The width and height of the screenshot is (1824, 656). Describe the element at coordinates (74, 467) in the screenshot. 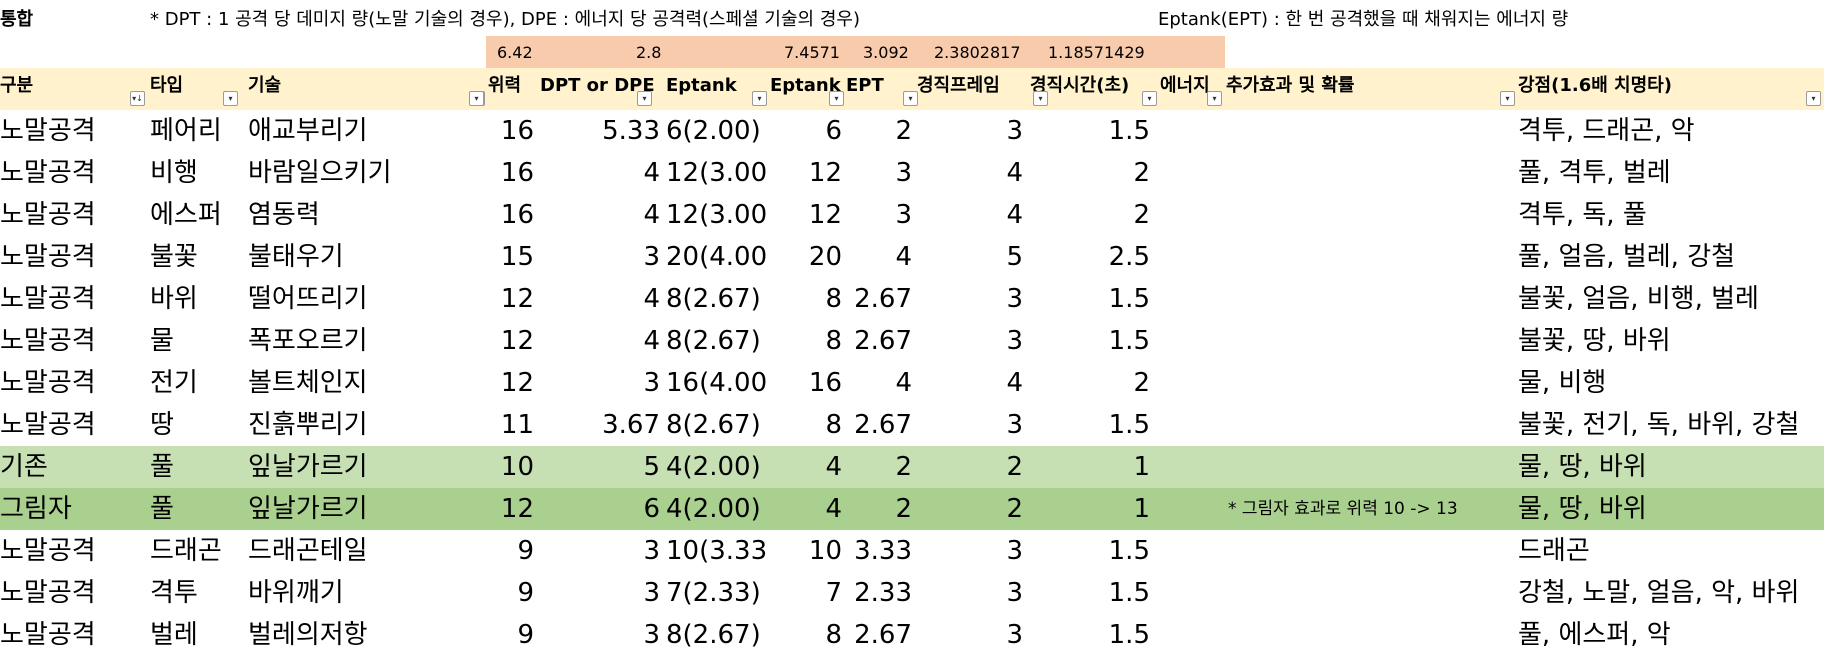

I see `cell-category: 기존` at that location.